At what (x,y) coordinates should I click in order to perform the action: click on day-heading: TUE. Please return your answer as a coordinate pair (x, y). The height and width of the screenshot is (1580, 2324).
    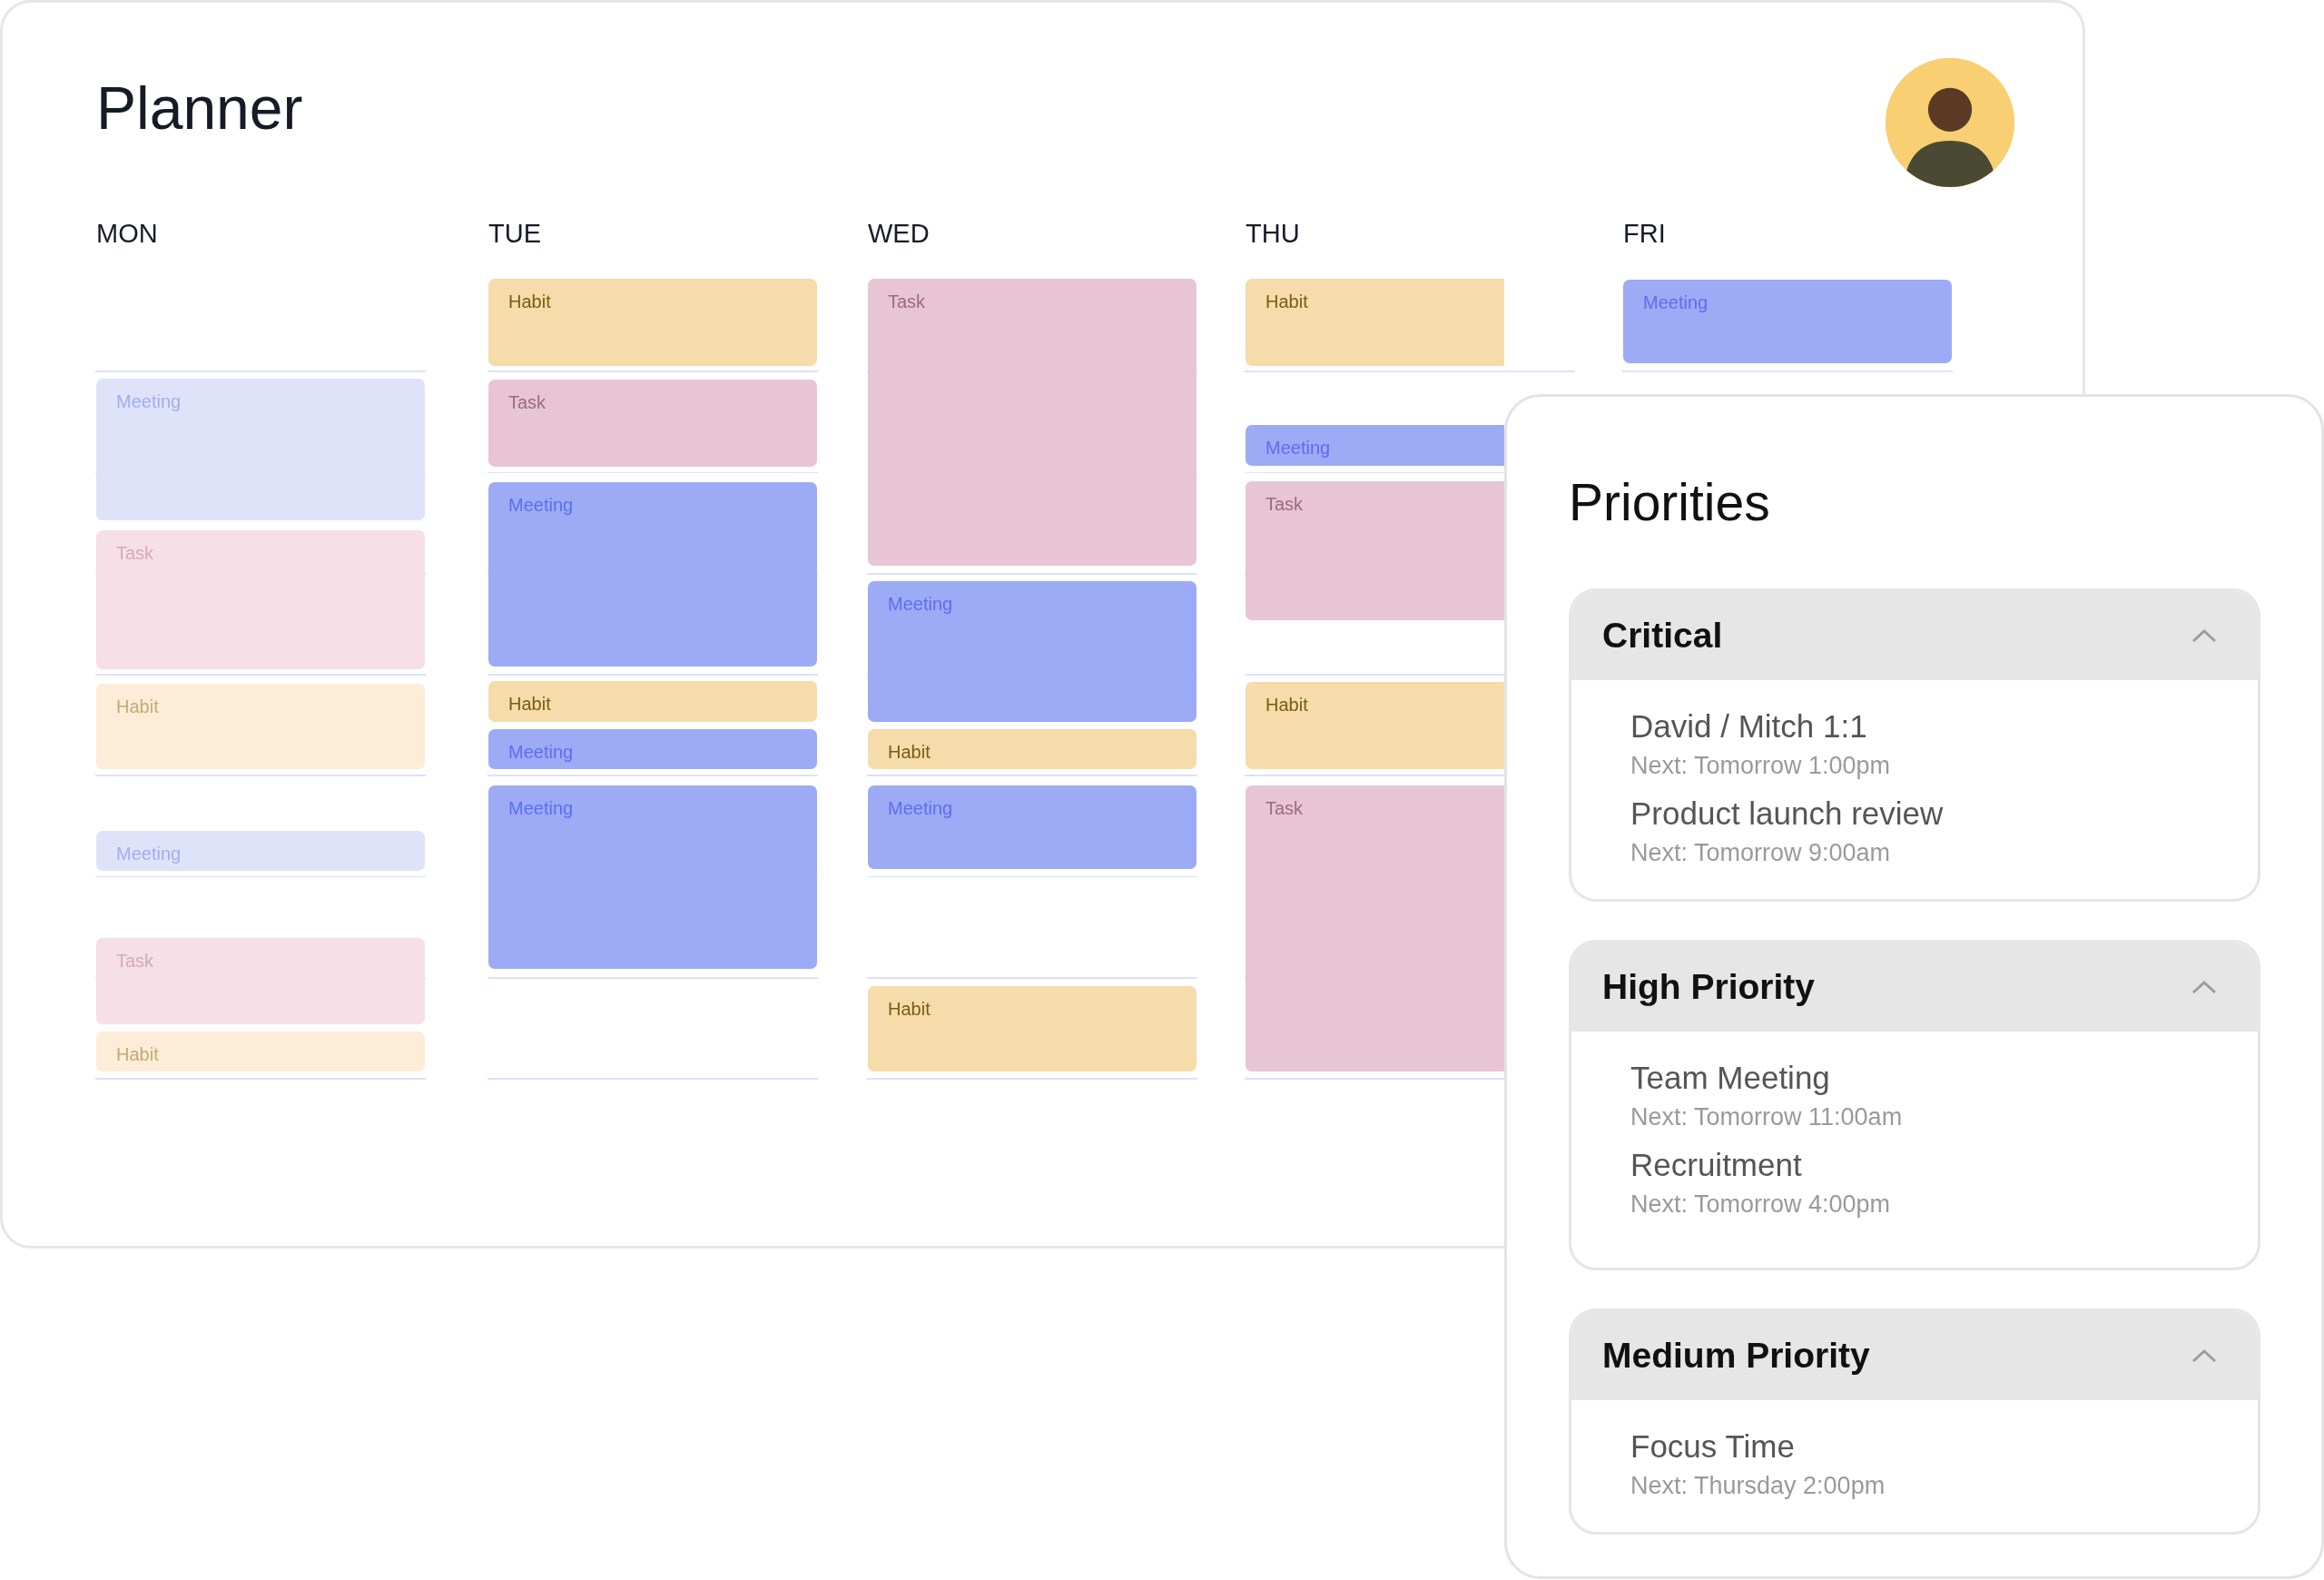
    Looking at the image, I should click on (514, 234).